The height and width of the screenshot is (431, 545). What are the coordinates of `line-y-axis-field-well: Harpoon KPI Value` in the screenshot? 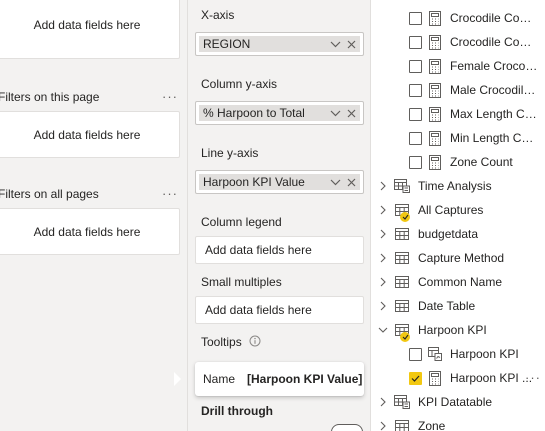 It's located at (279, 182).